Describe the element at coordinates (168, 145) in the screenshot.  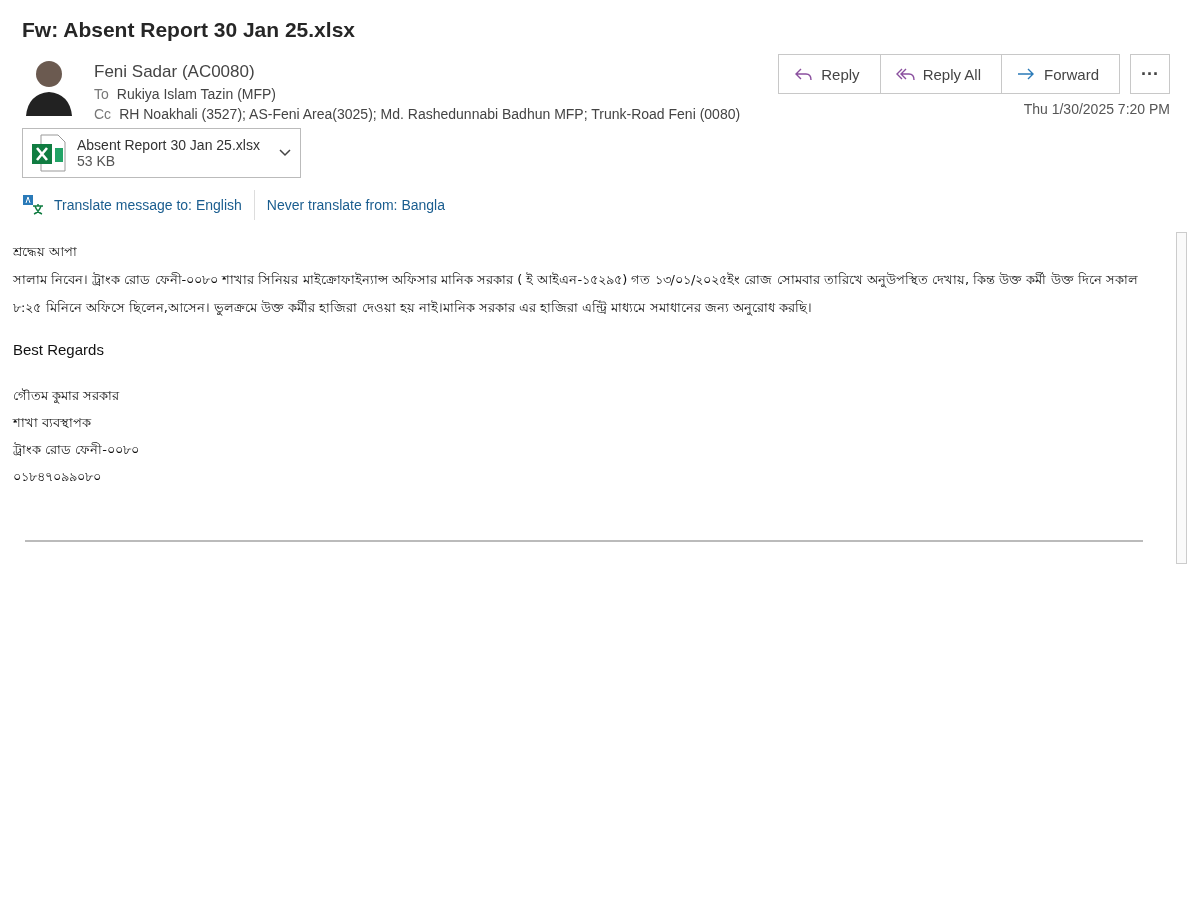
I see `attachment-name: Absent Report 30 Jan 25.xlsx` at that location.